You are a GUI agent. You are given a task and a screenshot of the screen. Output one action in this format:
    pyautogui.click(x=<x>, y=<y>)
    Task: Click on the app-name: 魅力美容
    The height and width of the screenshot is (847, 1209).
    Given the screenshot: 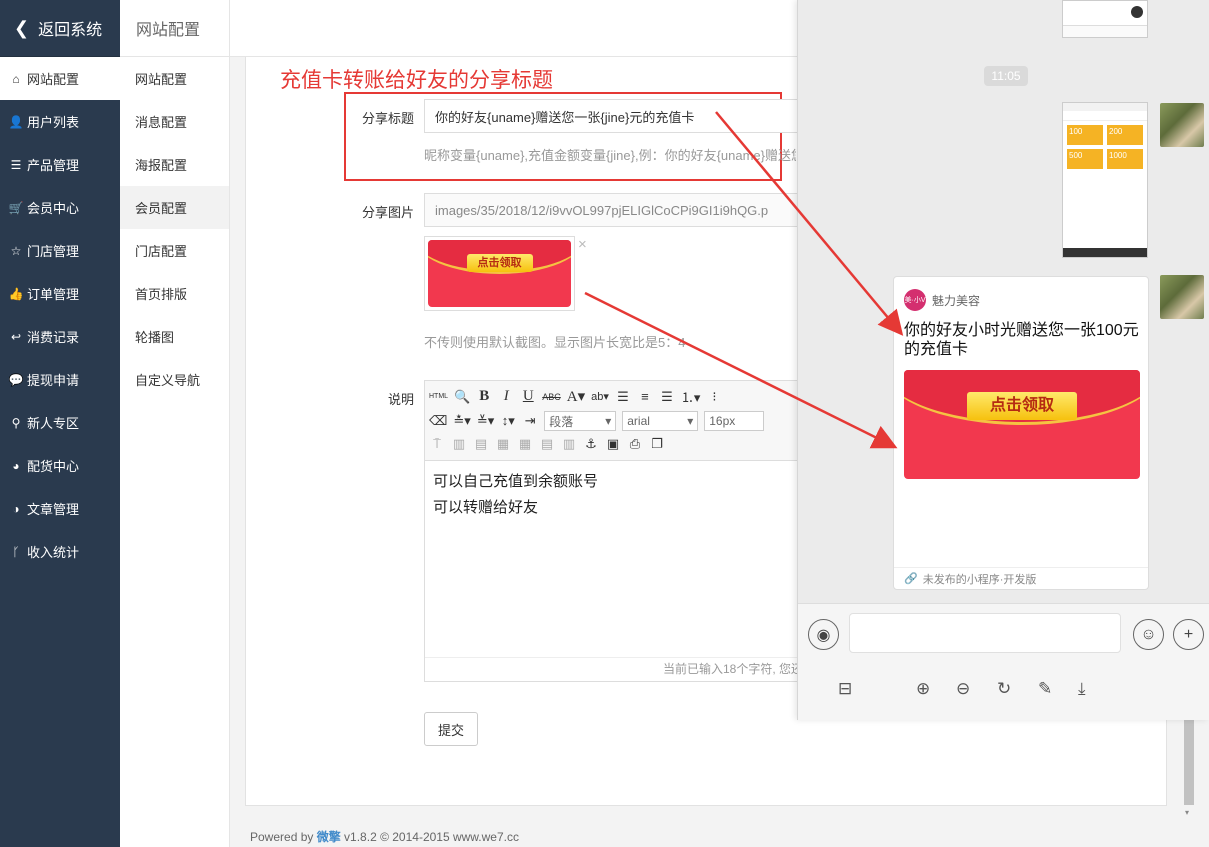 What is the action you would take?
    pyautogui.click(x=956, y=300)
    